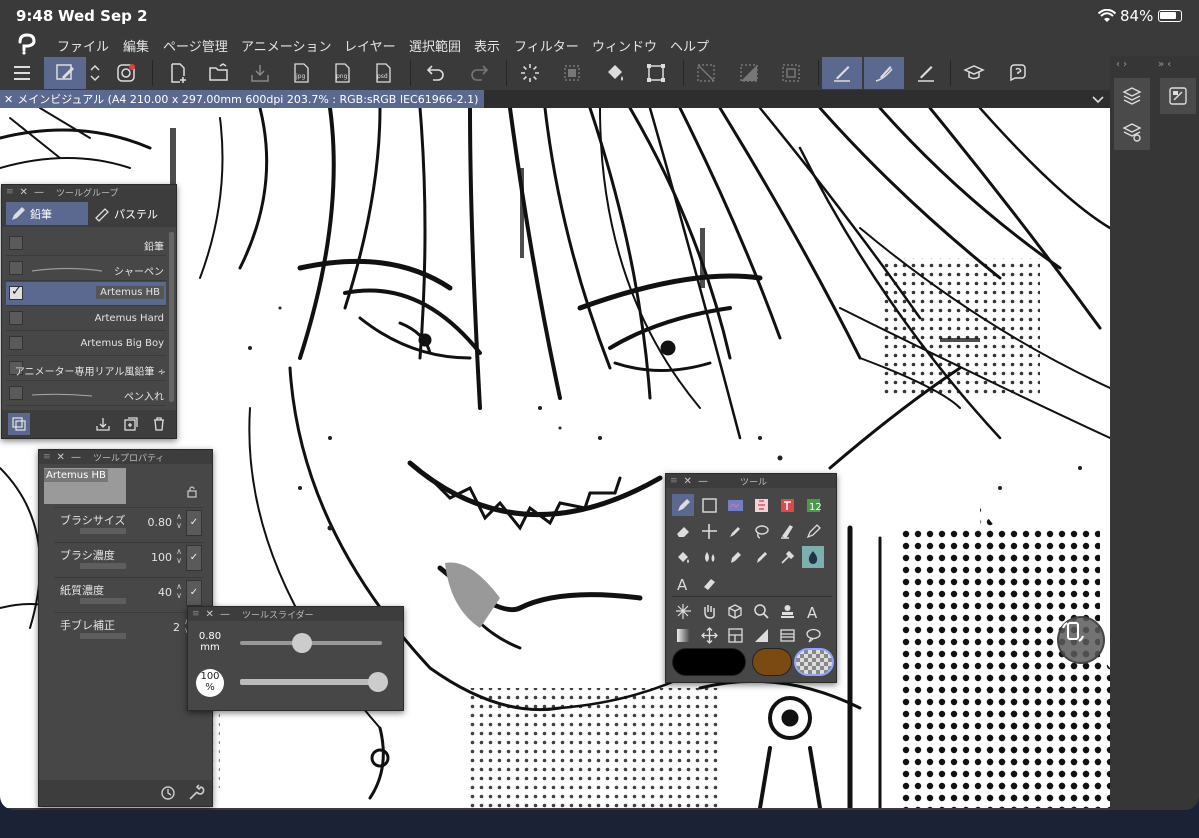  What do you see at coordinates (95, 73) in the screenshot?
I see `up-down-icon` at bounding box center [95, 73].